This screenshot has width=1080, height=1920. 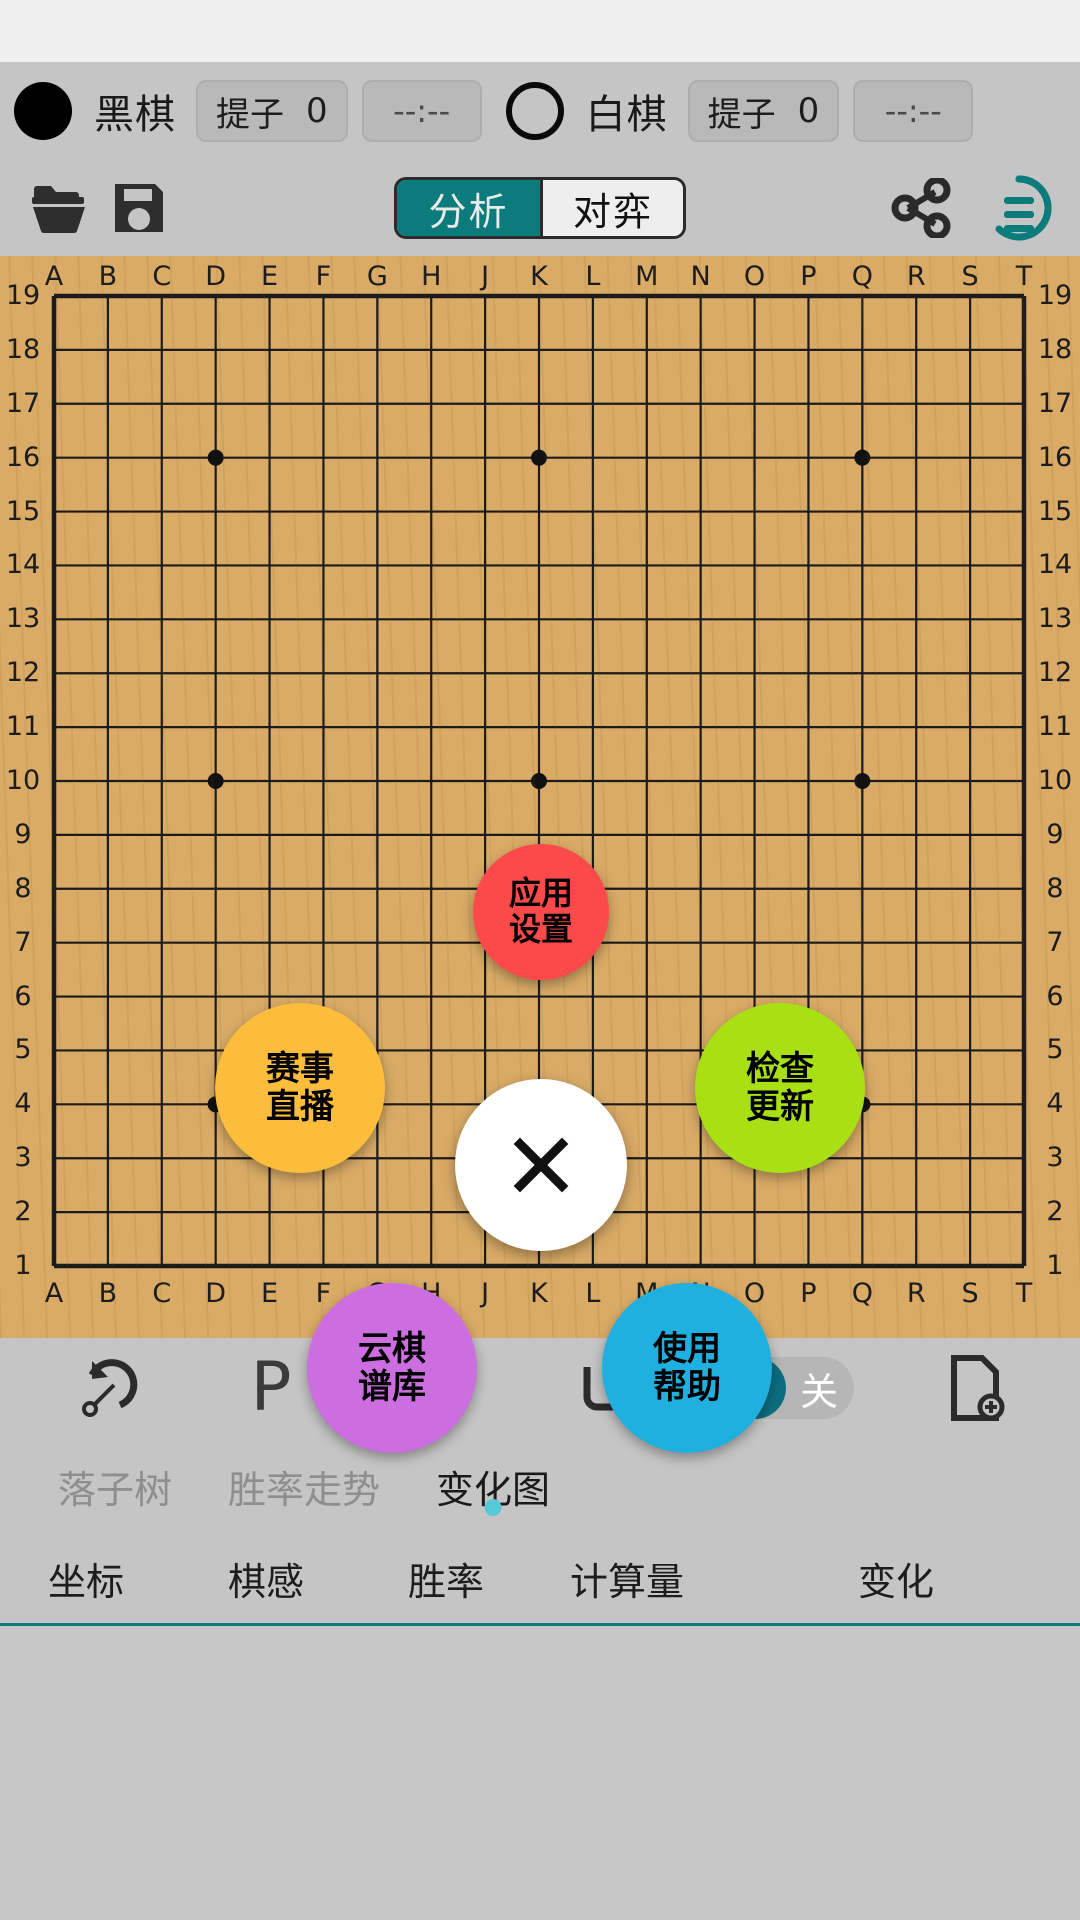 What do you see at coordinates (317, 111) in the screenshot?
I see `black-captures-value: 0` at bounding box center [317, 111].